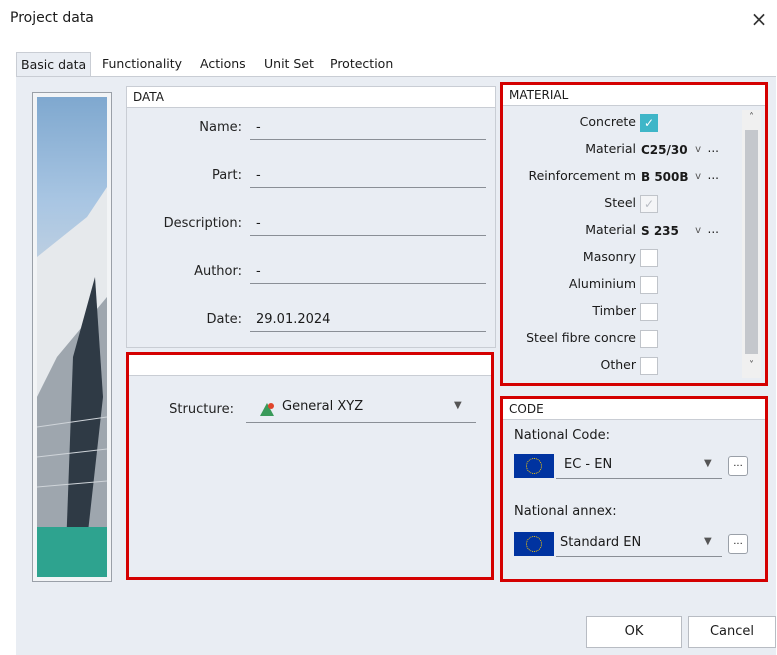 The width and height of the screenshot is (777, 655). What do you see at coordinates (607, 121) in the screenshot?
I see `concrete-label: Concrete` at bounding box center [607, 121].